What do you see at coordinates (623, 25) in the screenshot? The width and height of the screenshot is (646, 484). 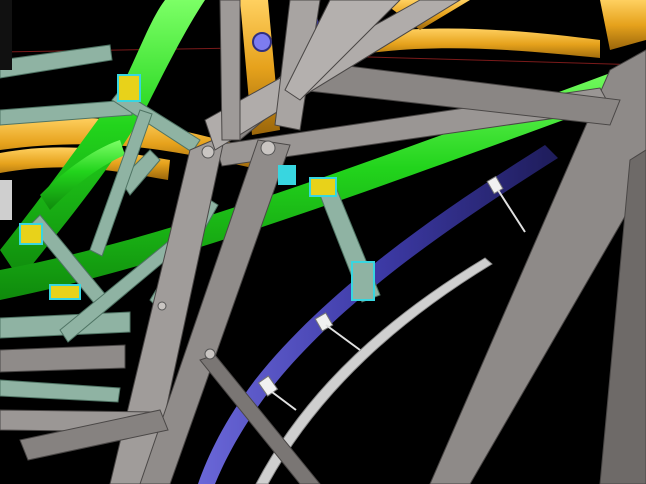 I see `orange-pipe` at bounding box center [623, 25].